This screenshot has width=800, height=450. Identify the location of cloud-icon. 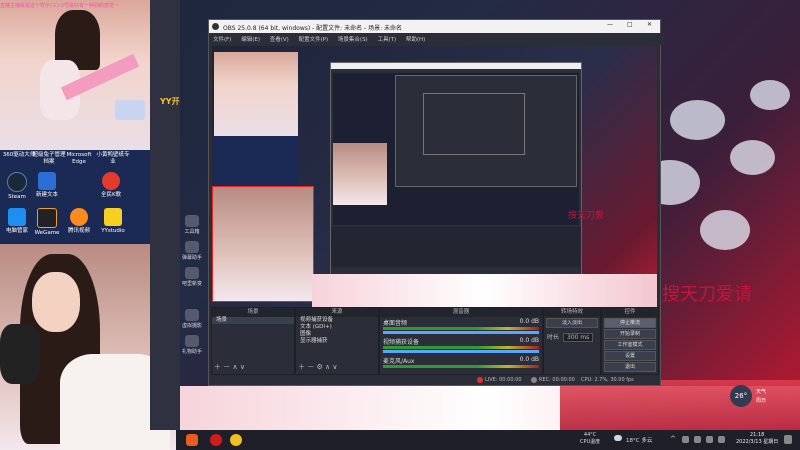
(618, 438).